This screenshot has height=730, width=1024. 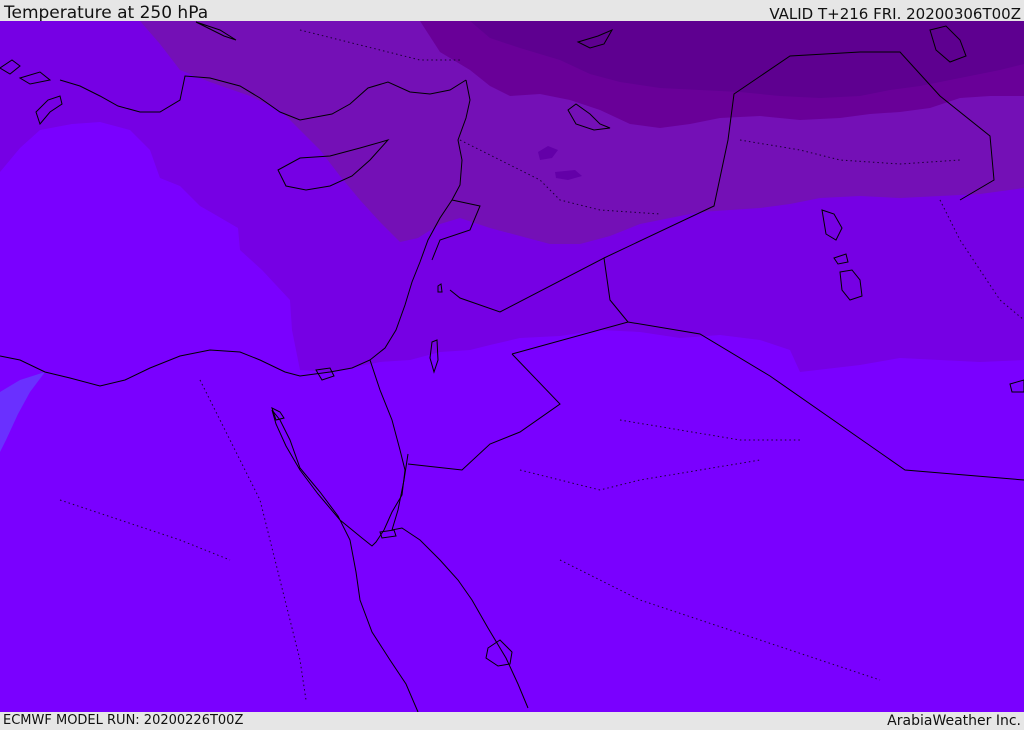 I want to click on map-title: Temperature at 250 hPa, so click(x=106, y=13).